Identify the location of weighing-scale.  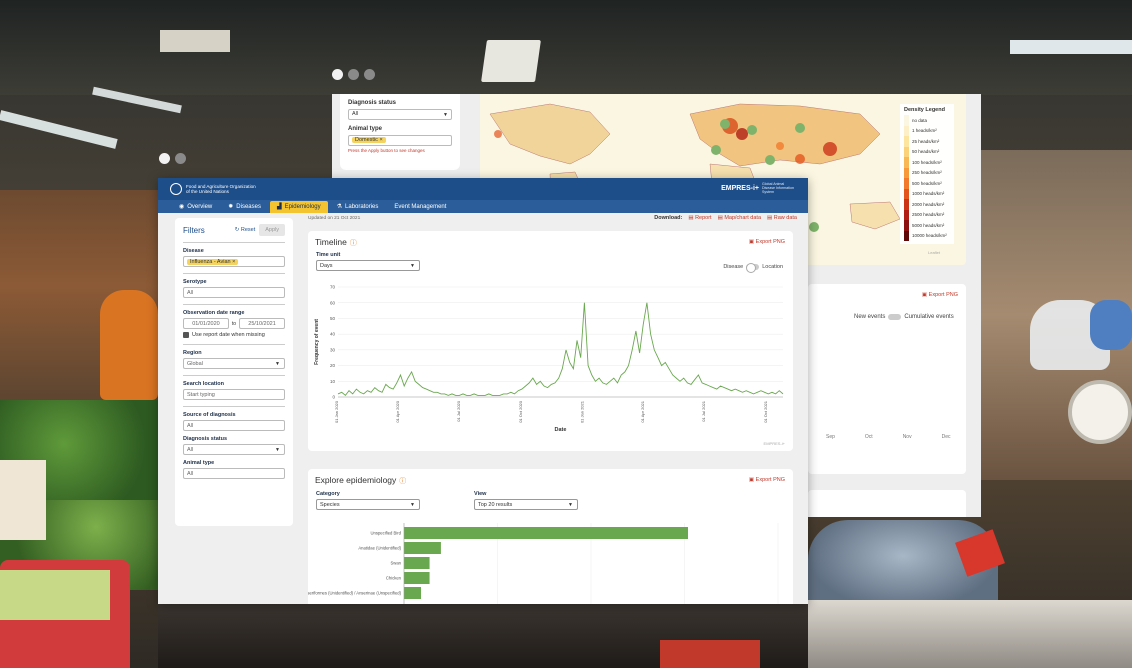
(1100, 412).